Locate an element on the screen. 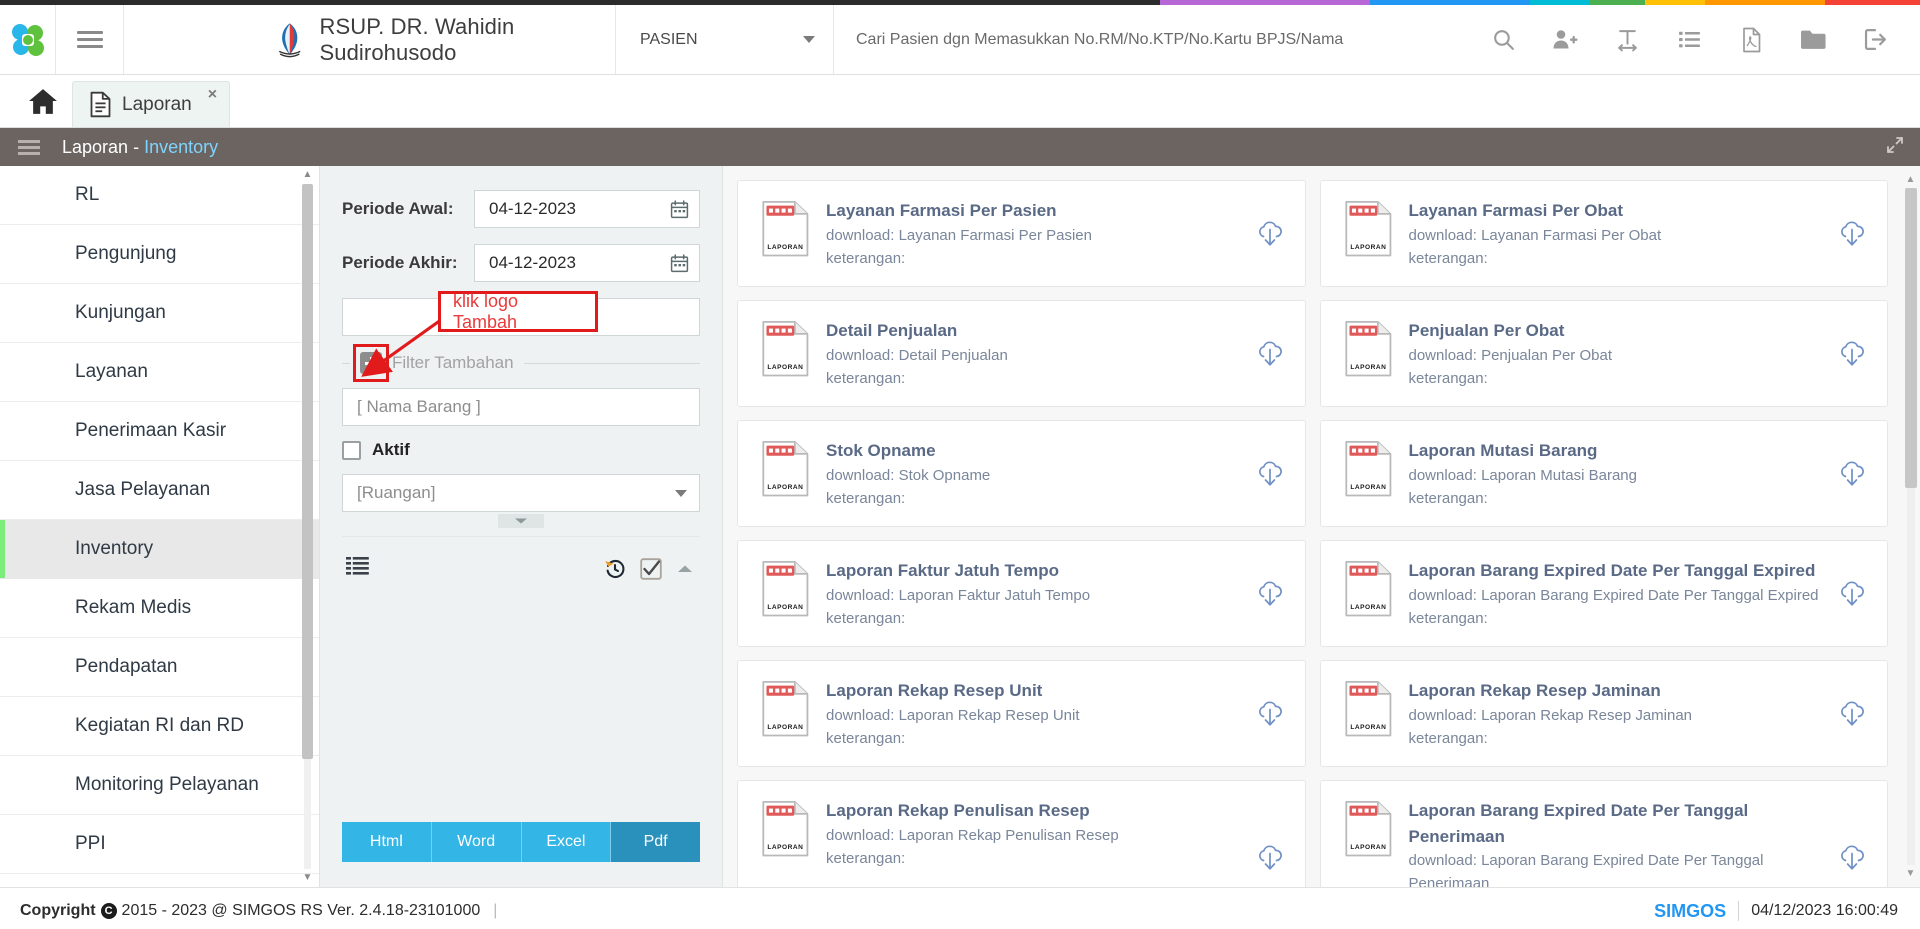 The width and height of the screenshot is (1920, 929). sidebar-item-jasa-pelayanan: Jasa Pelayanan is located at coordinates (159, 490).